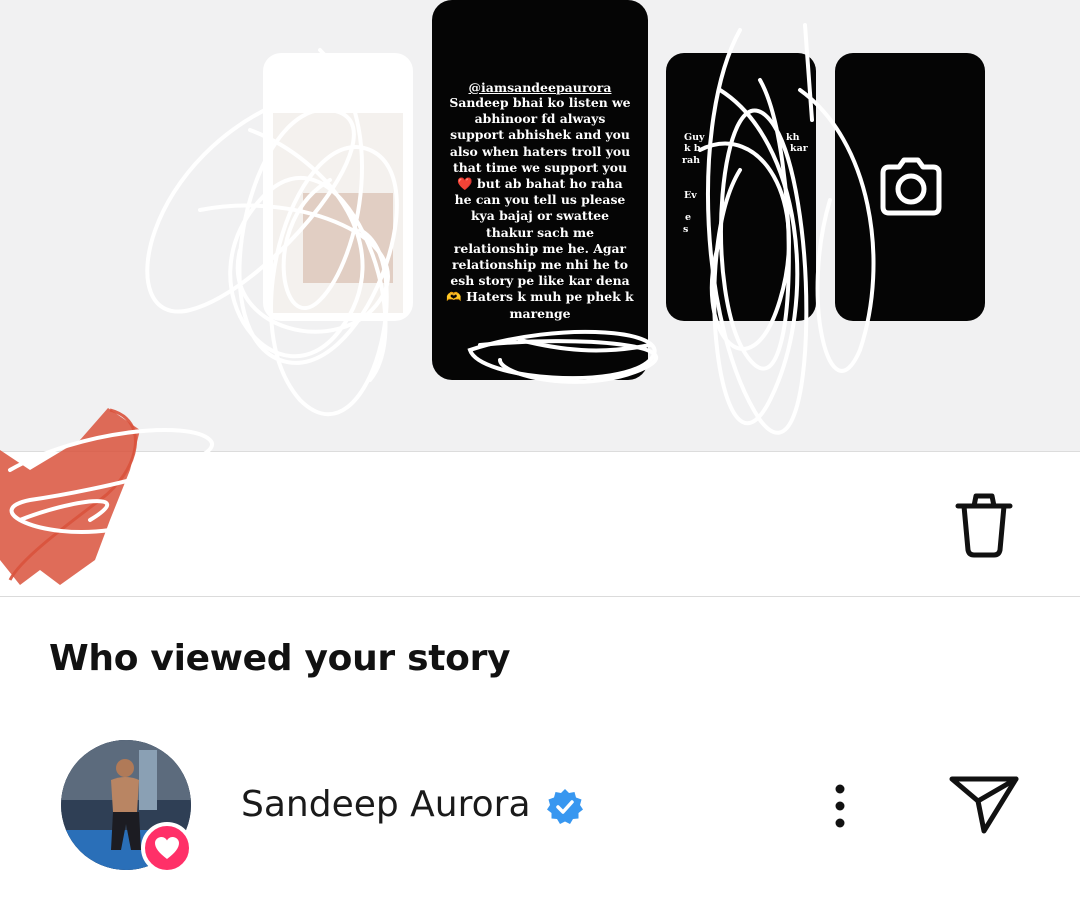 This screenshot has height=902, width=1080. I want to click on more-vertical-icon, so click(840, 806).